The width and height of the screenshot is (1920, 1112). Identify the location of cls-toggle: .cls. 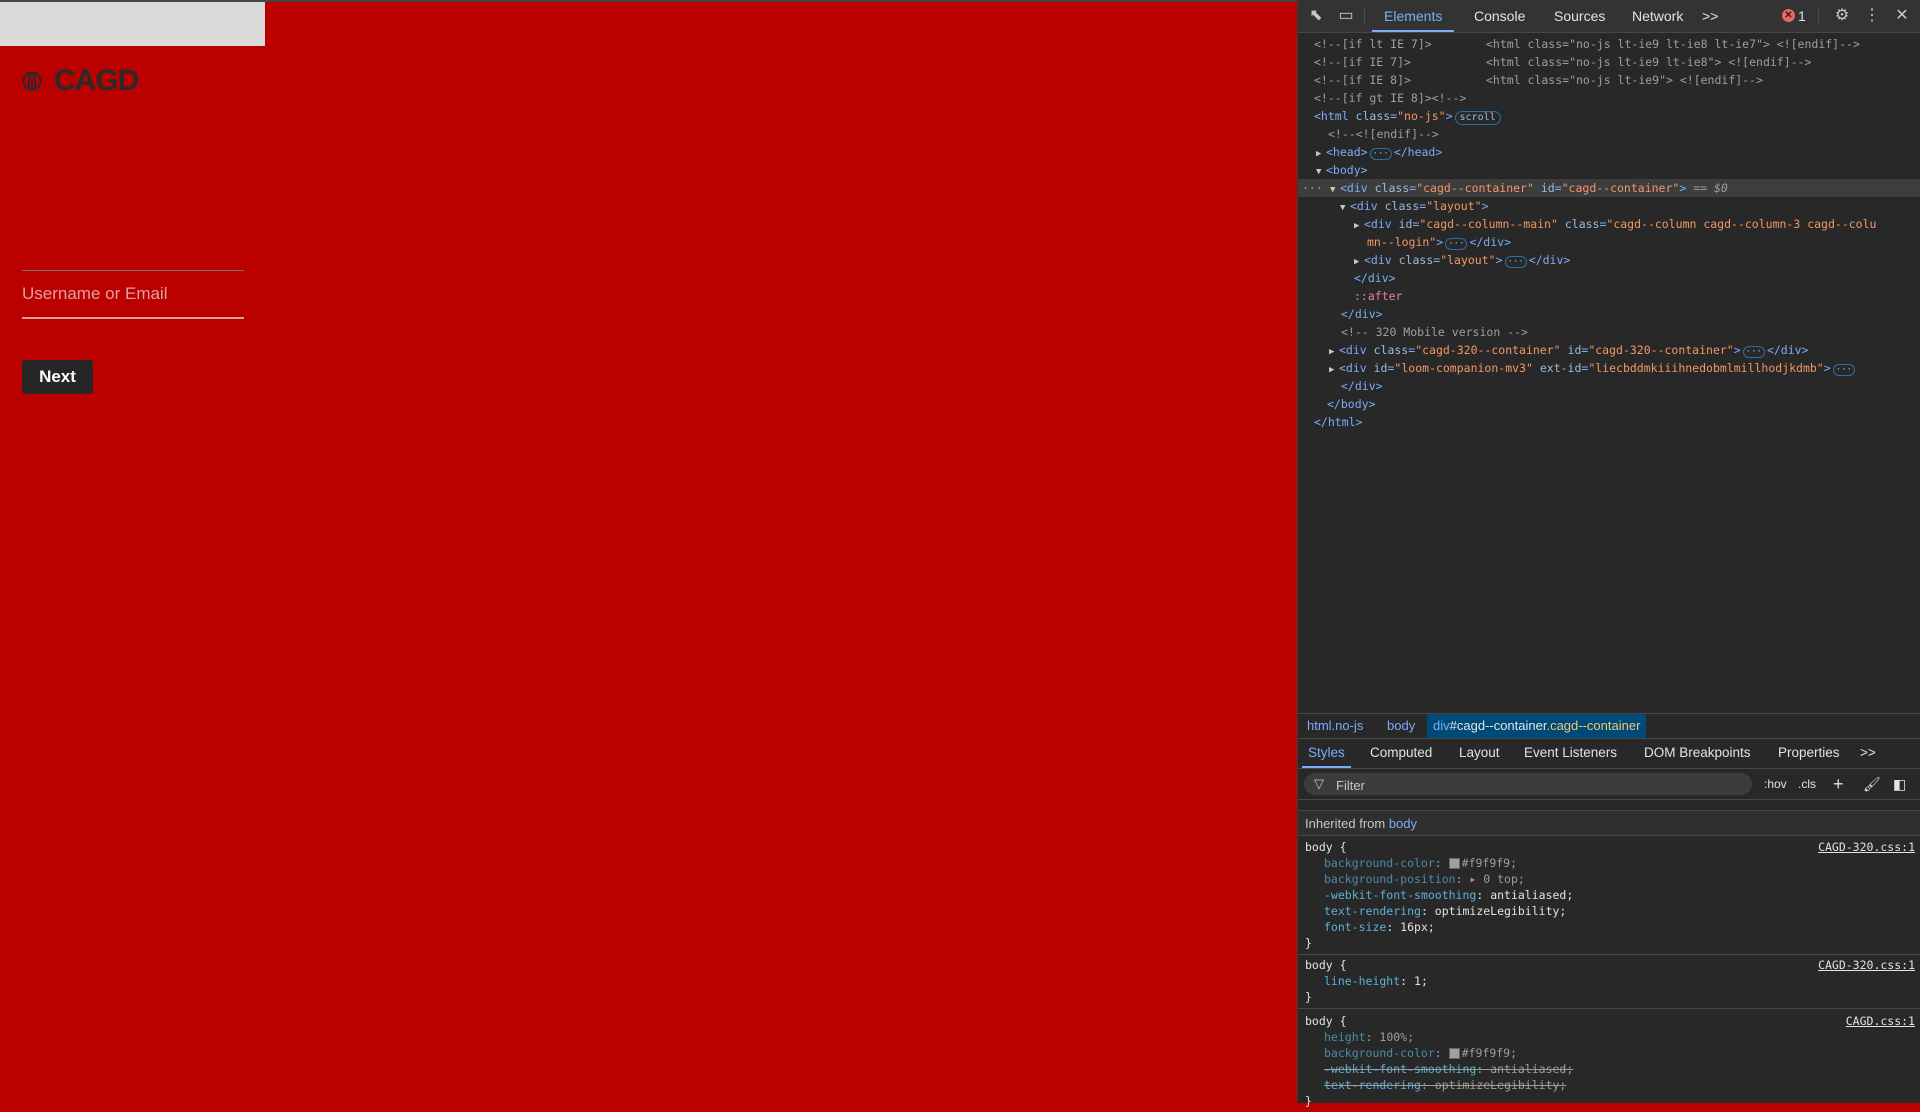
(1807, 784).